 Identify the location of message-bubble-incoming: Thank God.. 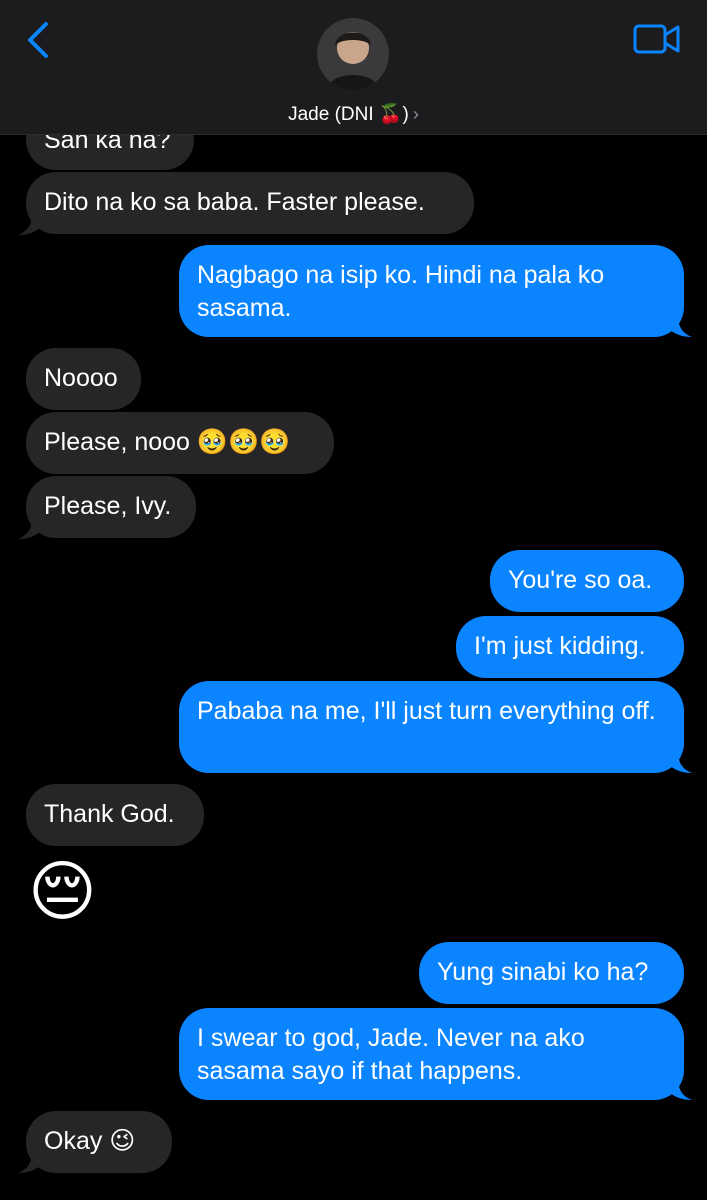
(115, 815).